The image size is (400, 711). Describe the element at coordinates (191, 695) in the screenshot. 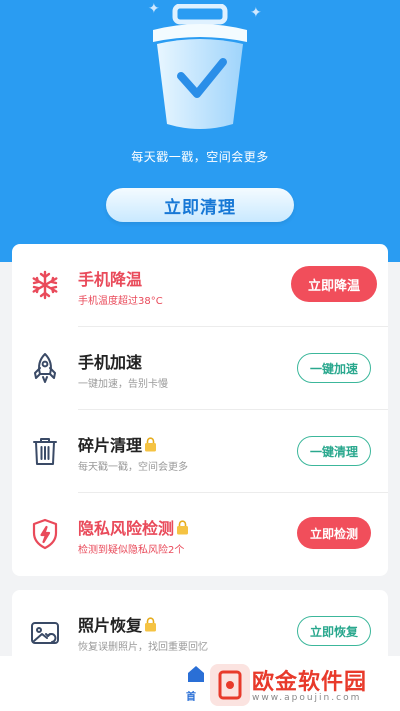

I see `tab-home-label: 首` at that location.